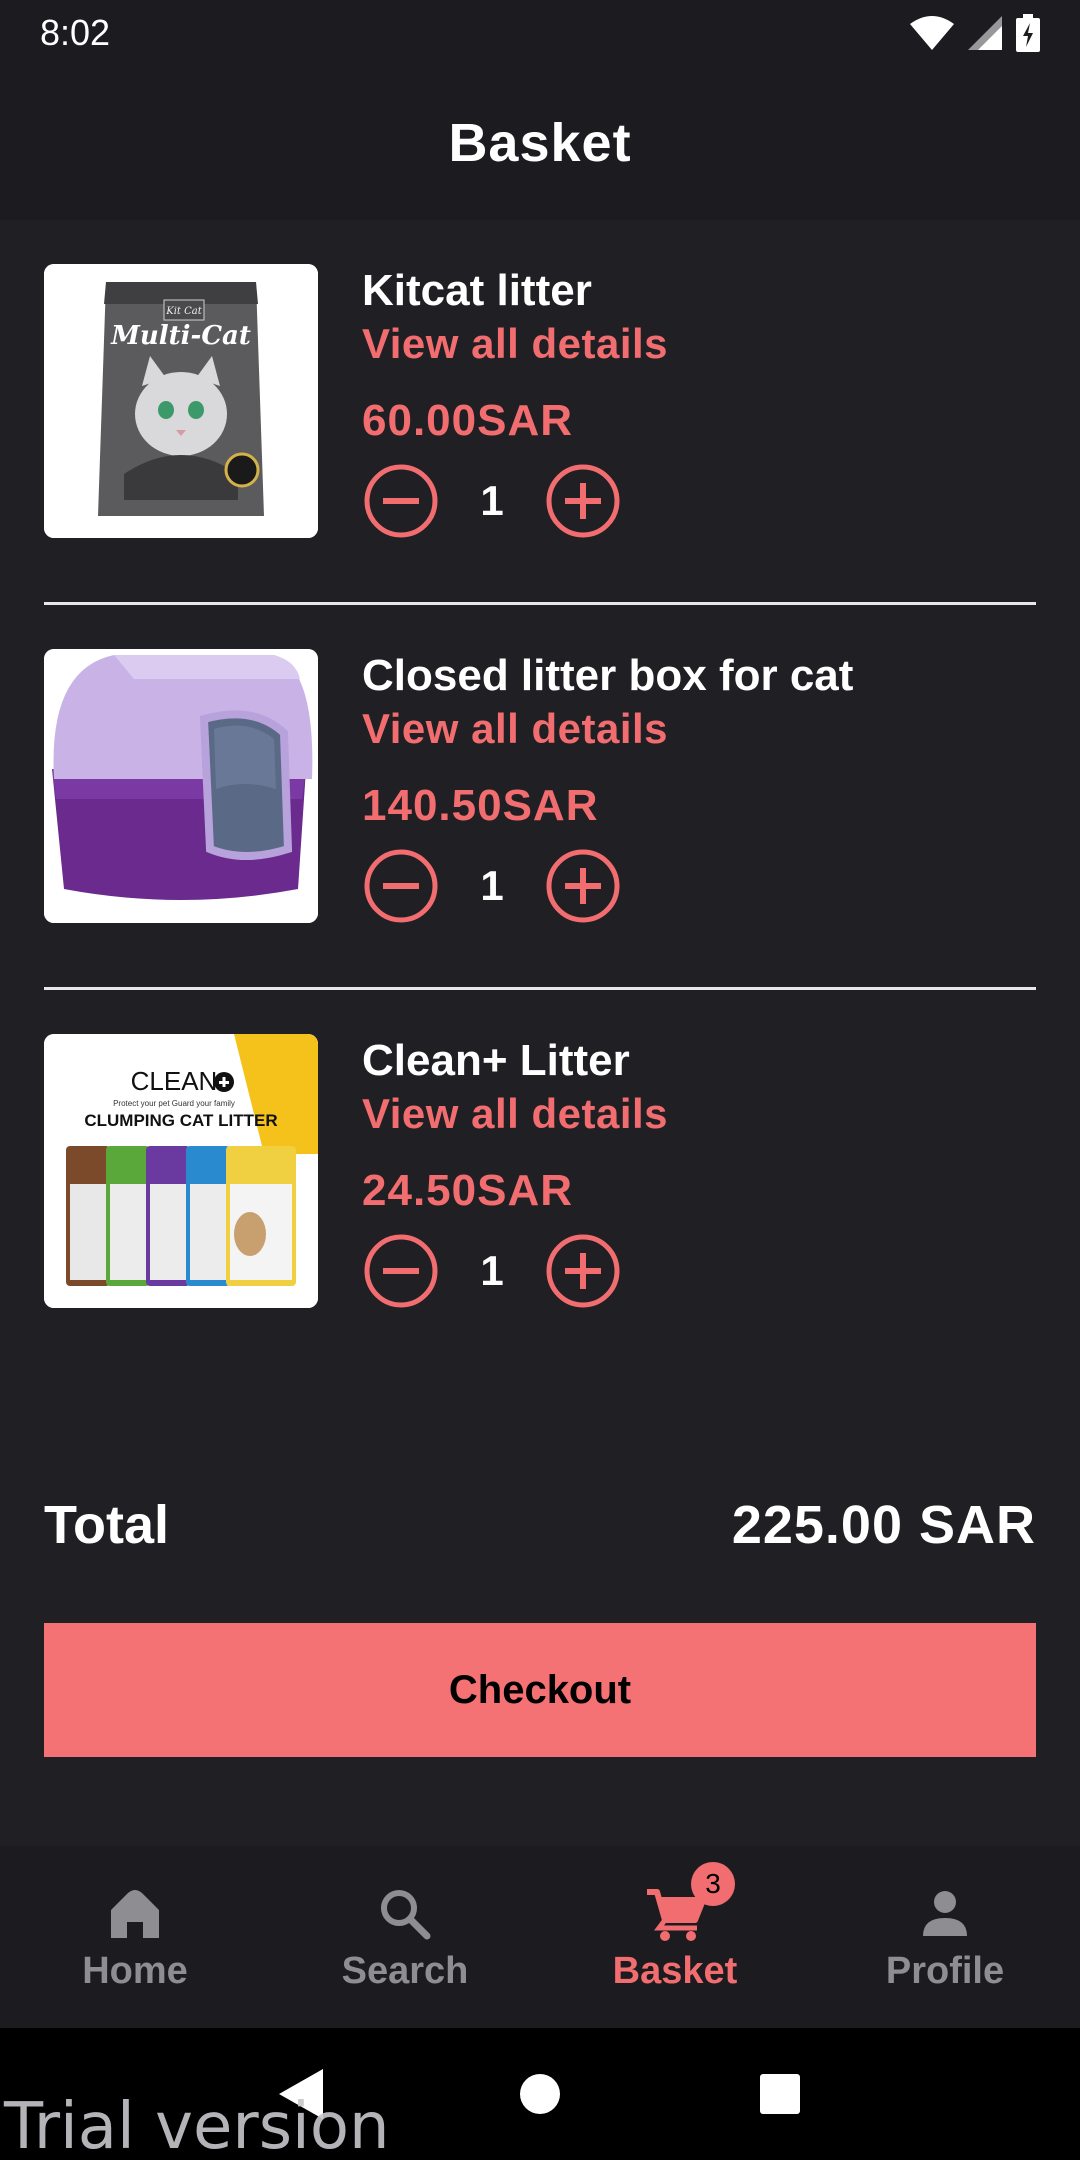 Image resolution: width=1080 pixels, height=2160 pixels. Describe the element at coordinates (480, 805) in the screenshot. I see `item-price: 140.50SAR` at that location.